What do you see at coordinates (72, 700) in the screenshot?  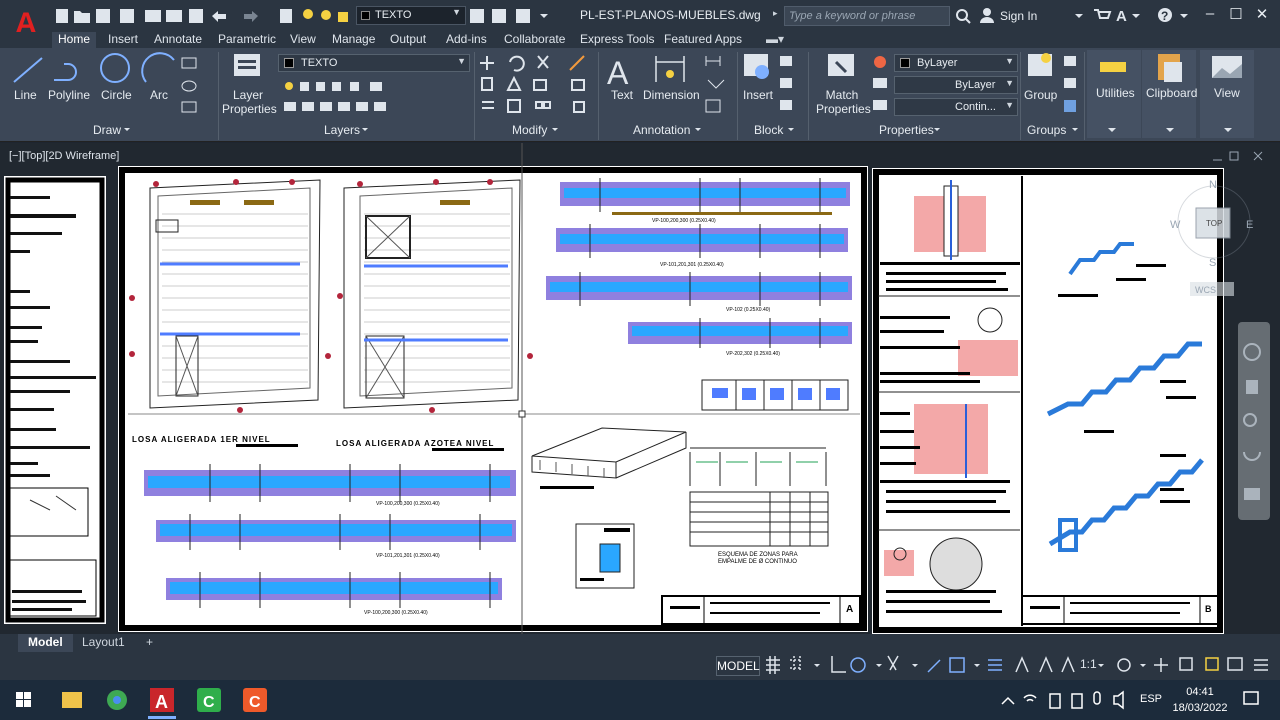 I see `file-explorer-icon` at bounding box center [72, 700].